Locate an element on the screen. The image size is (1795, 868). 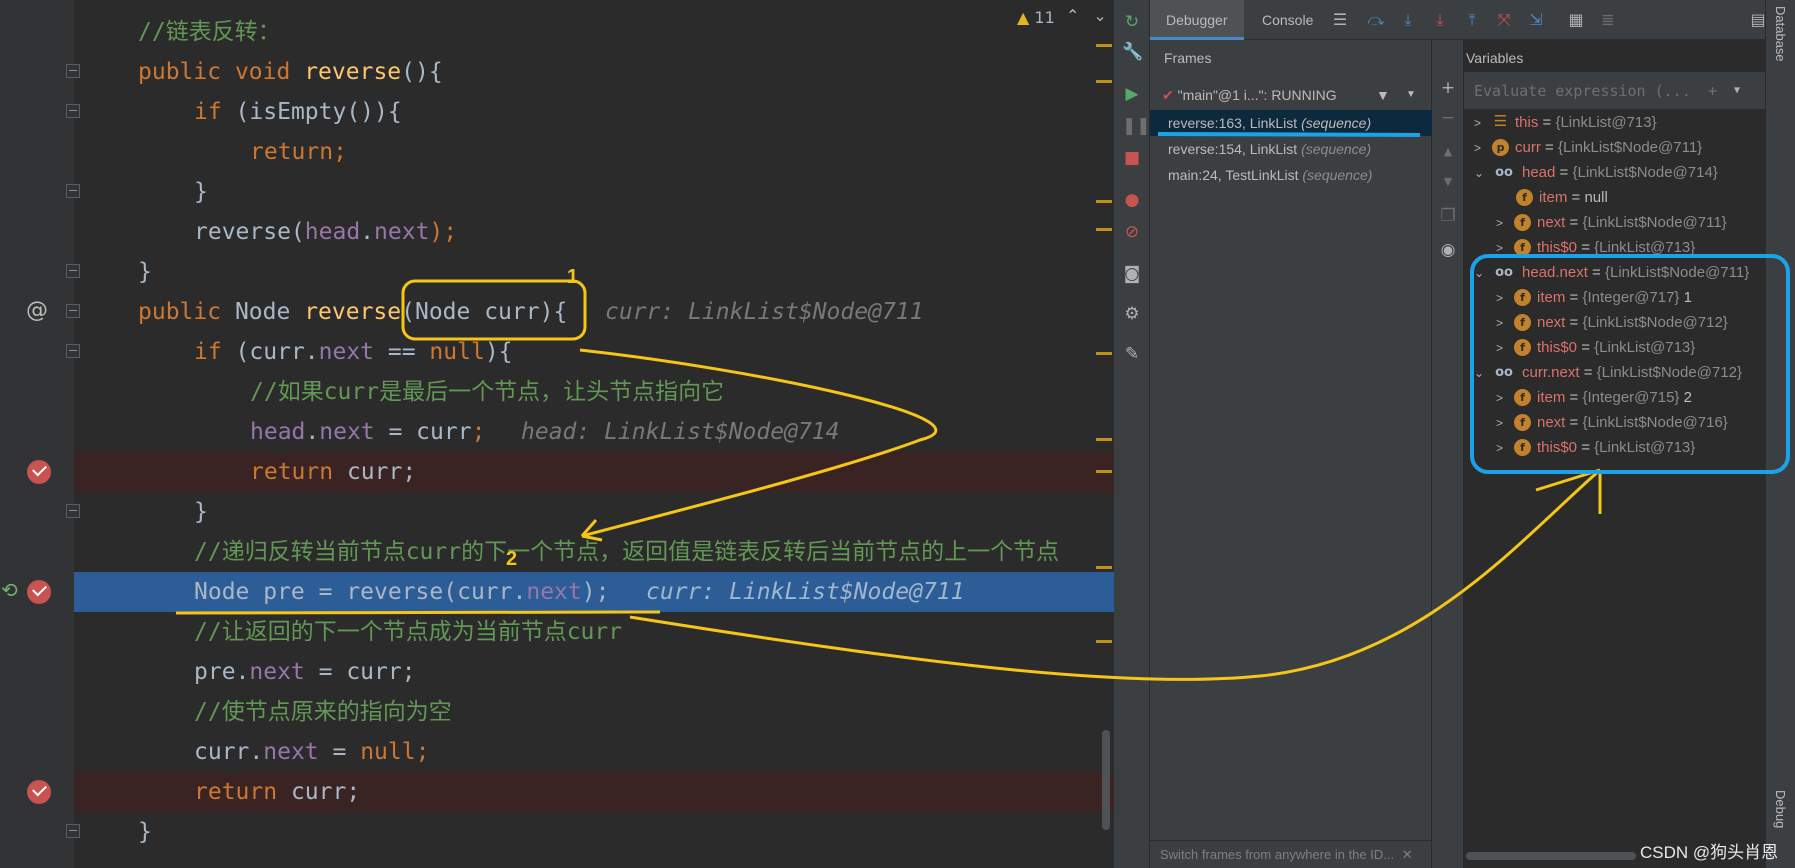
code-line: curr.next = null; is located at coordinates (594, 752).